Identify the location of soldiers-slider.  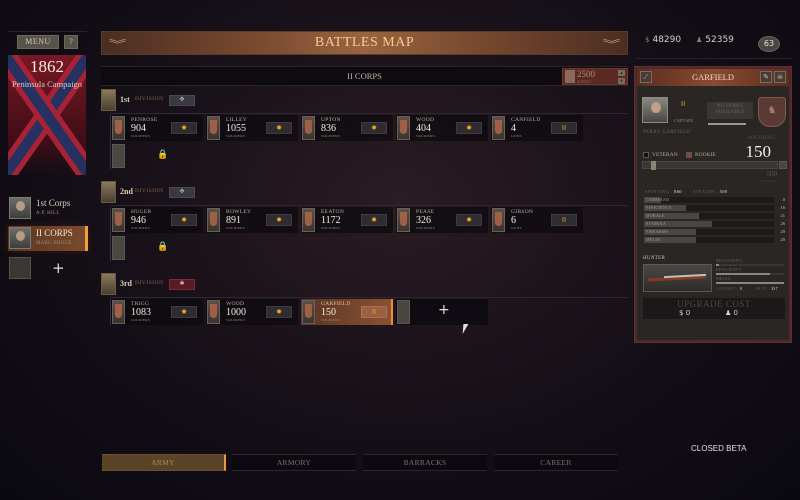
(710, 165).